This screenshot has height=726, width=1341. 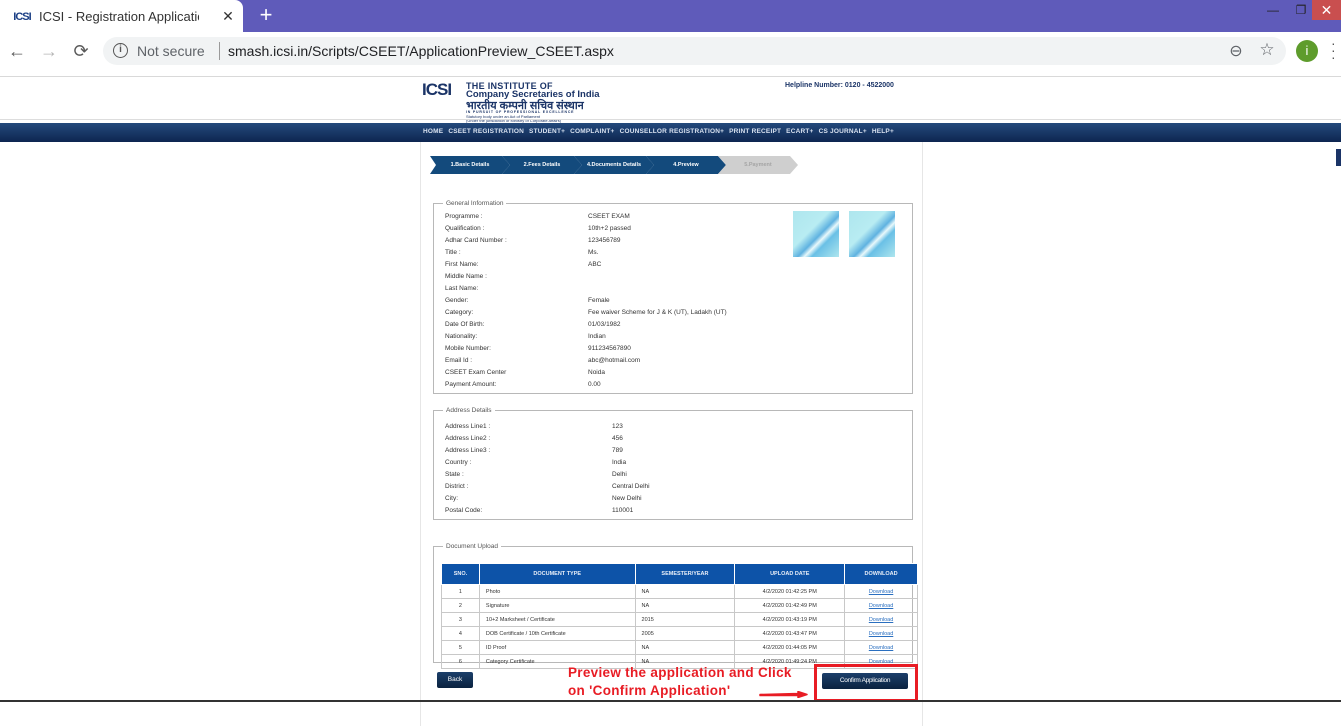 What do you see at coordinates (604, 240) in the screenshot?
I see `field-value: 123456789` at bounding box center [604, 240].